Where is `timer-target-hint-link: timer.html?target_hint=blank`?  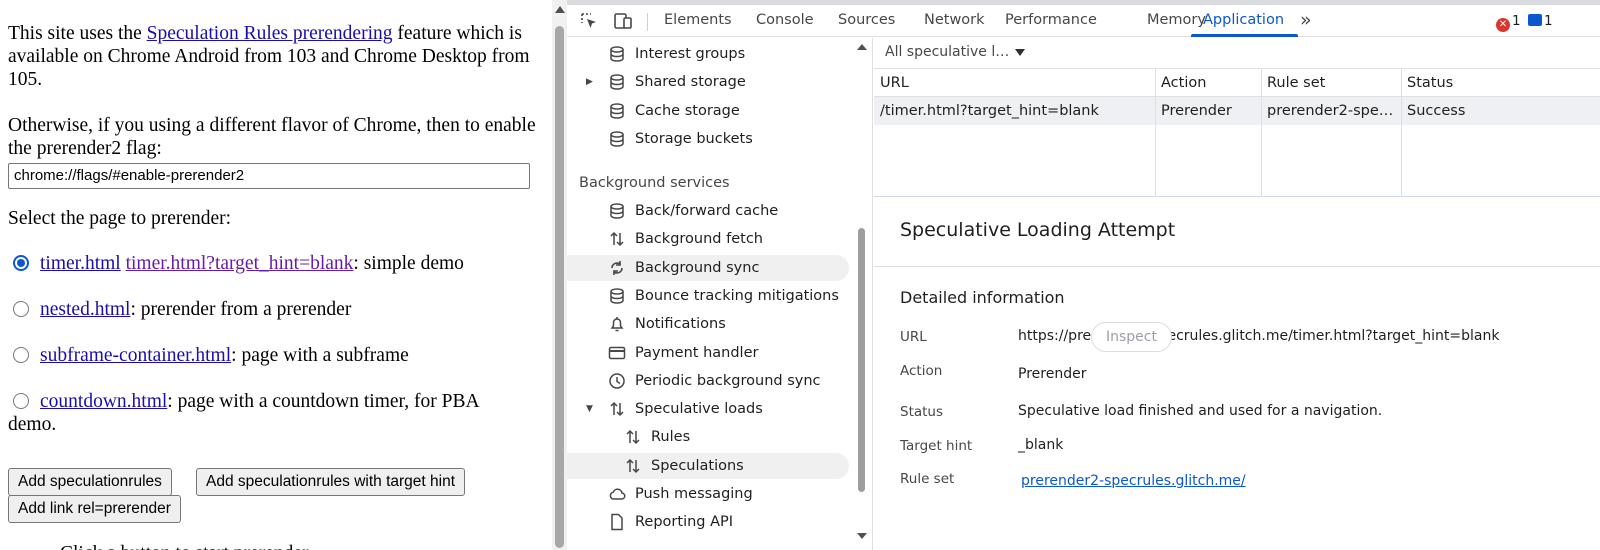
timer-target-hint-link: timer.html?target_hint=blank is located at coordinates (240, 263).